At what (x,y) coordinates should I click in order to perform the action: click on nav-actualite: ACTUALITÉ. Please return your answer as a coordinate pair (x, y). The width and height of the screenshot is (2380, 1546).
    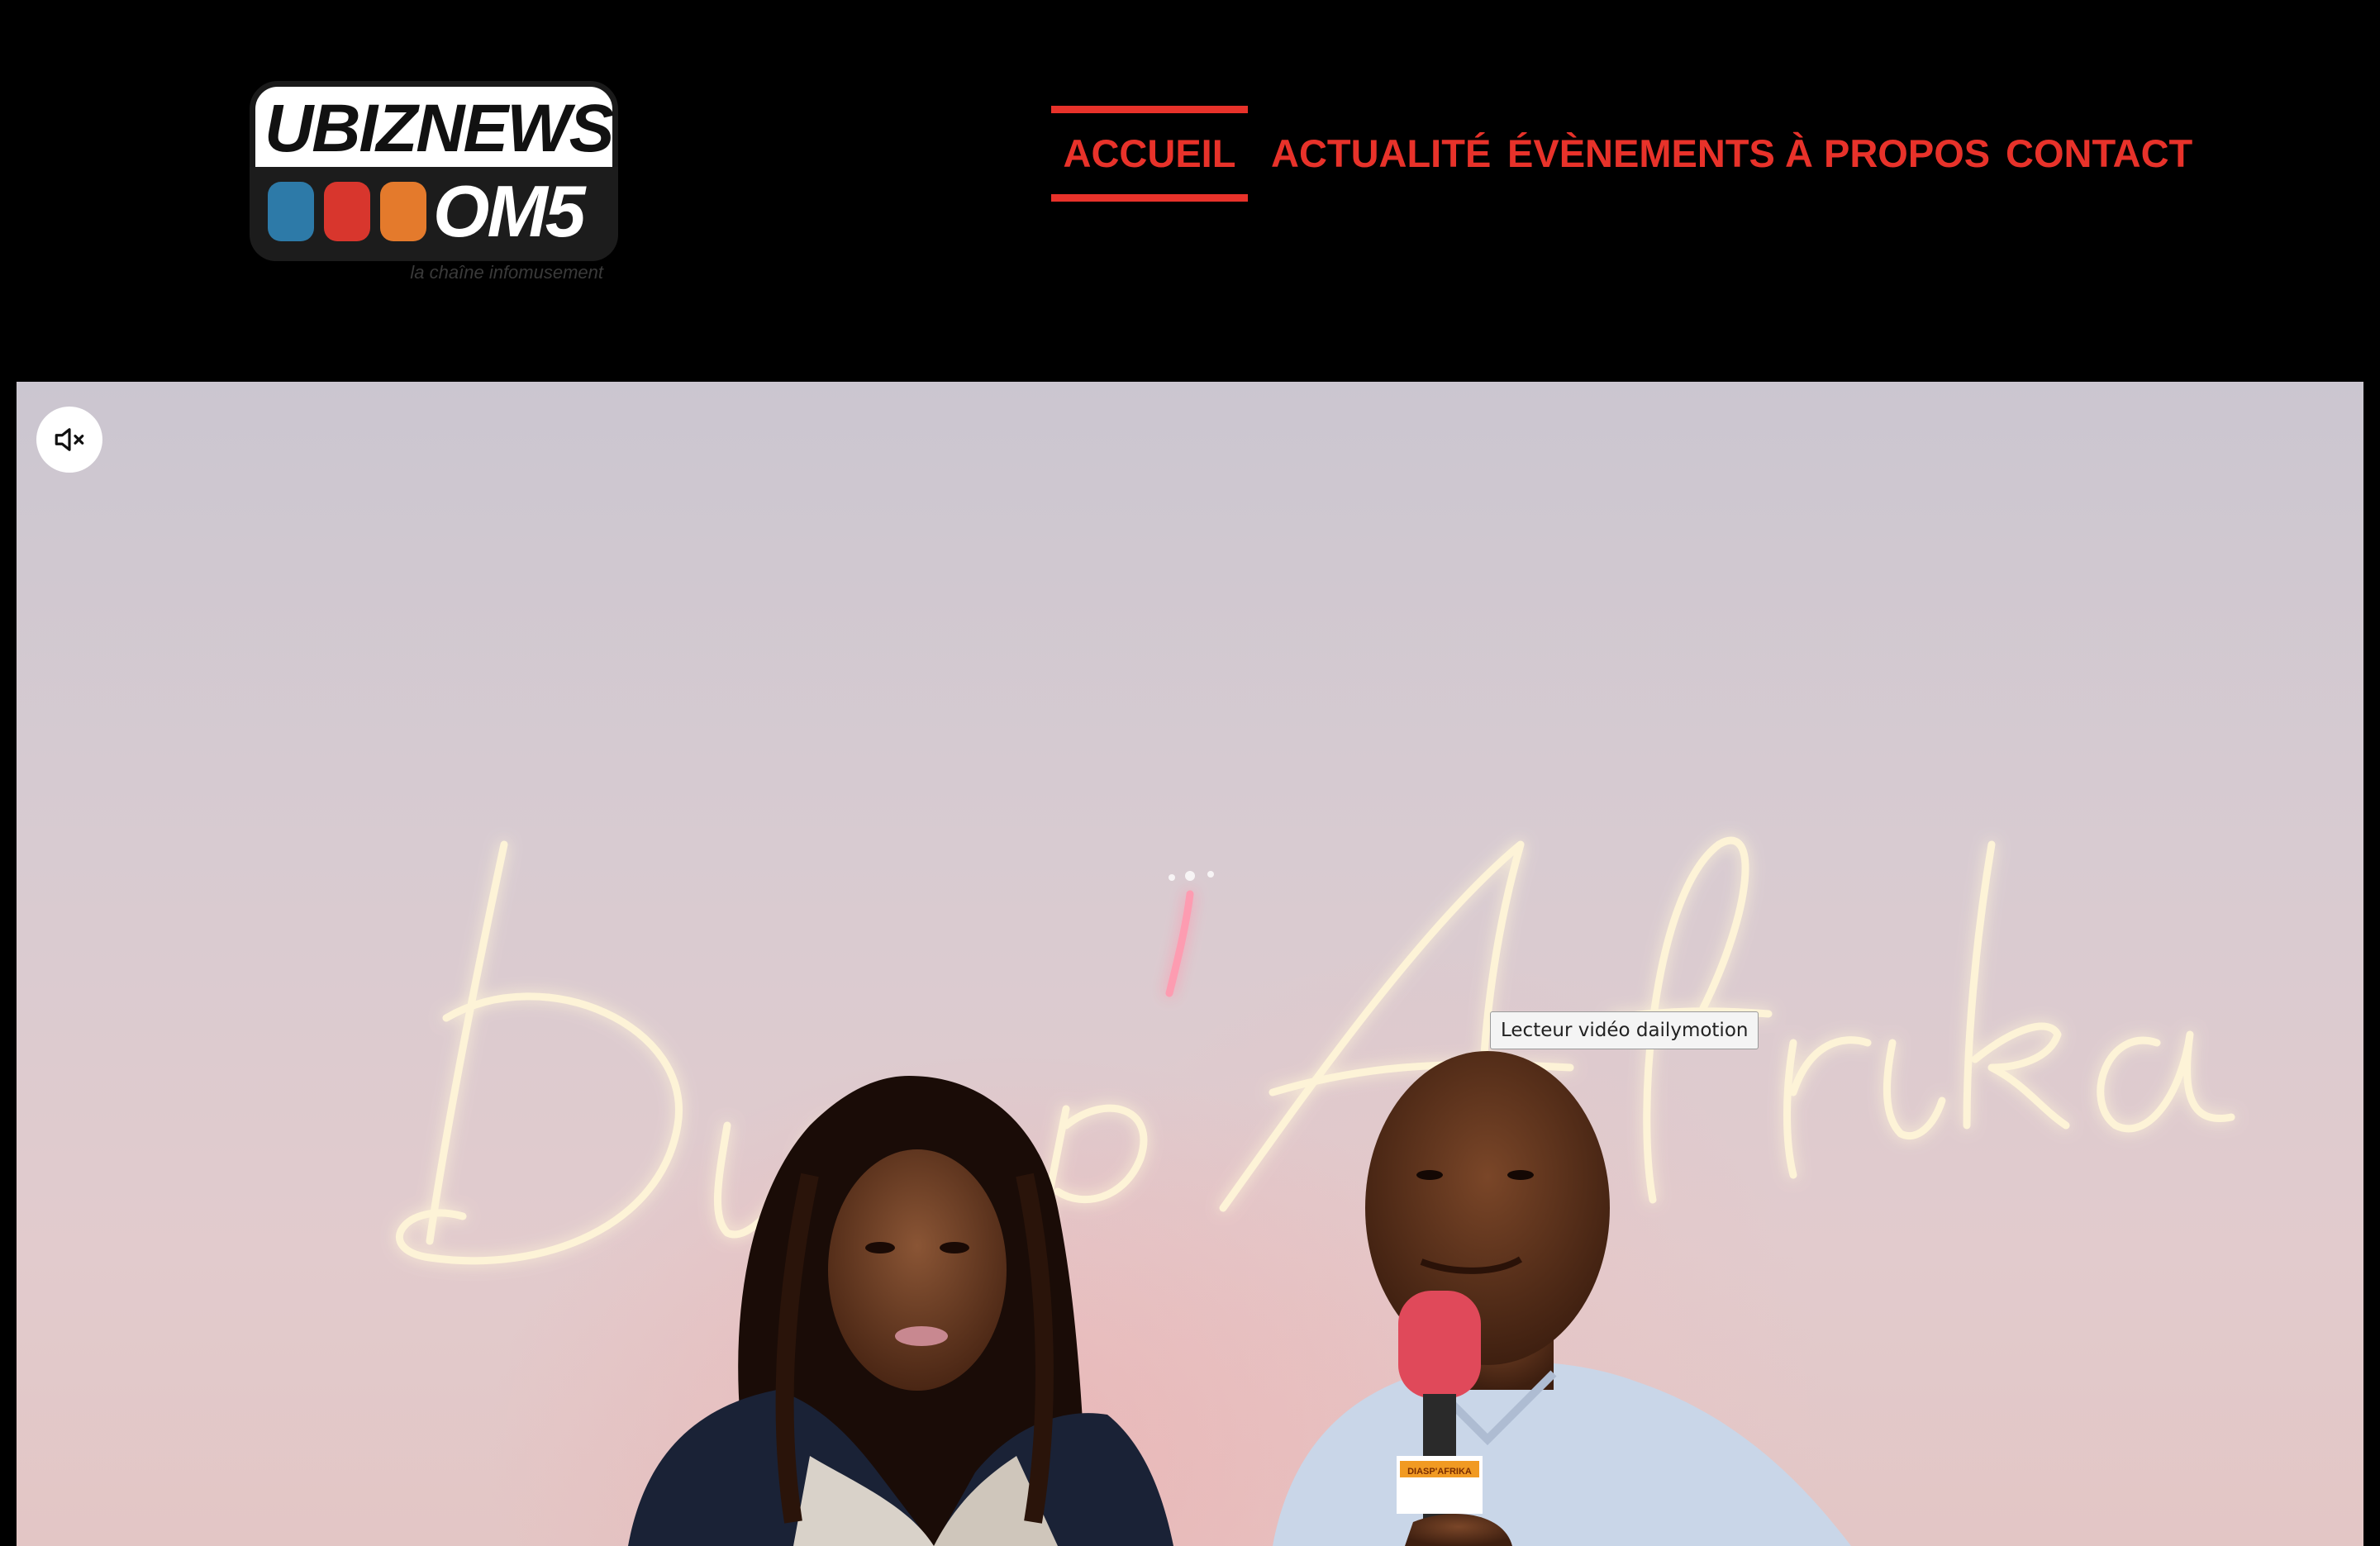
    Looking at the image, I should click on (1381, 154).